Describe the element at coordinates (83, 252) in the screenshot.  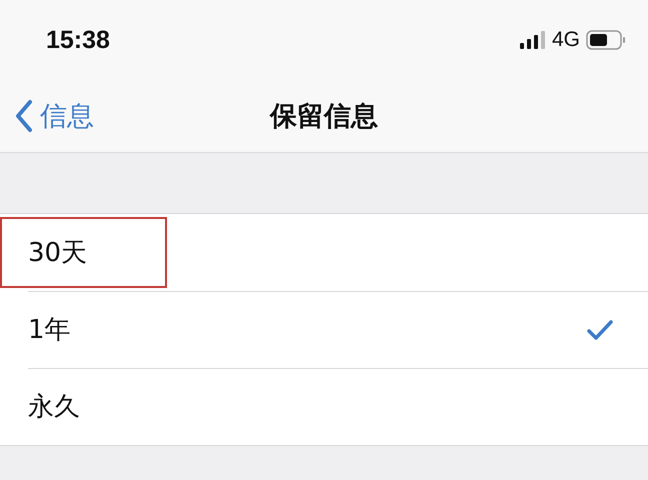
I see `option-label: 30天` at that location.